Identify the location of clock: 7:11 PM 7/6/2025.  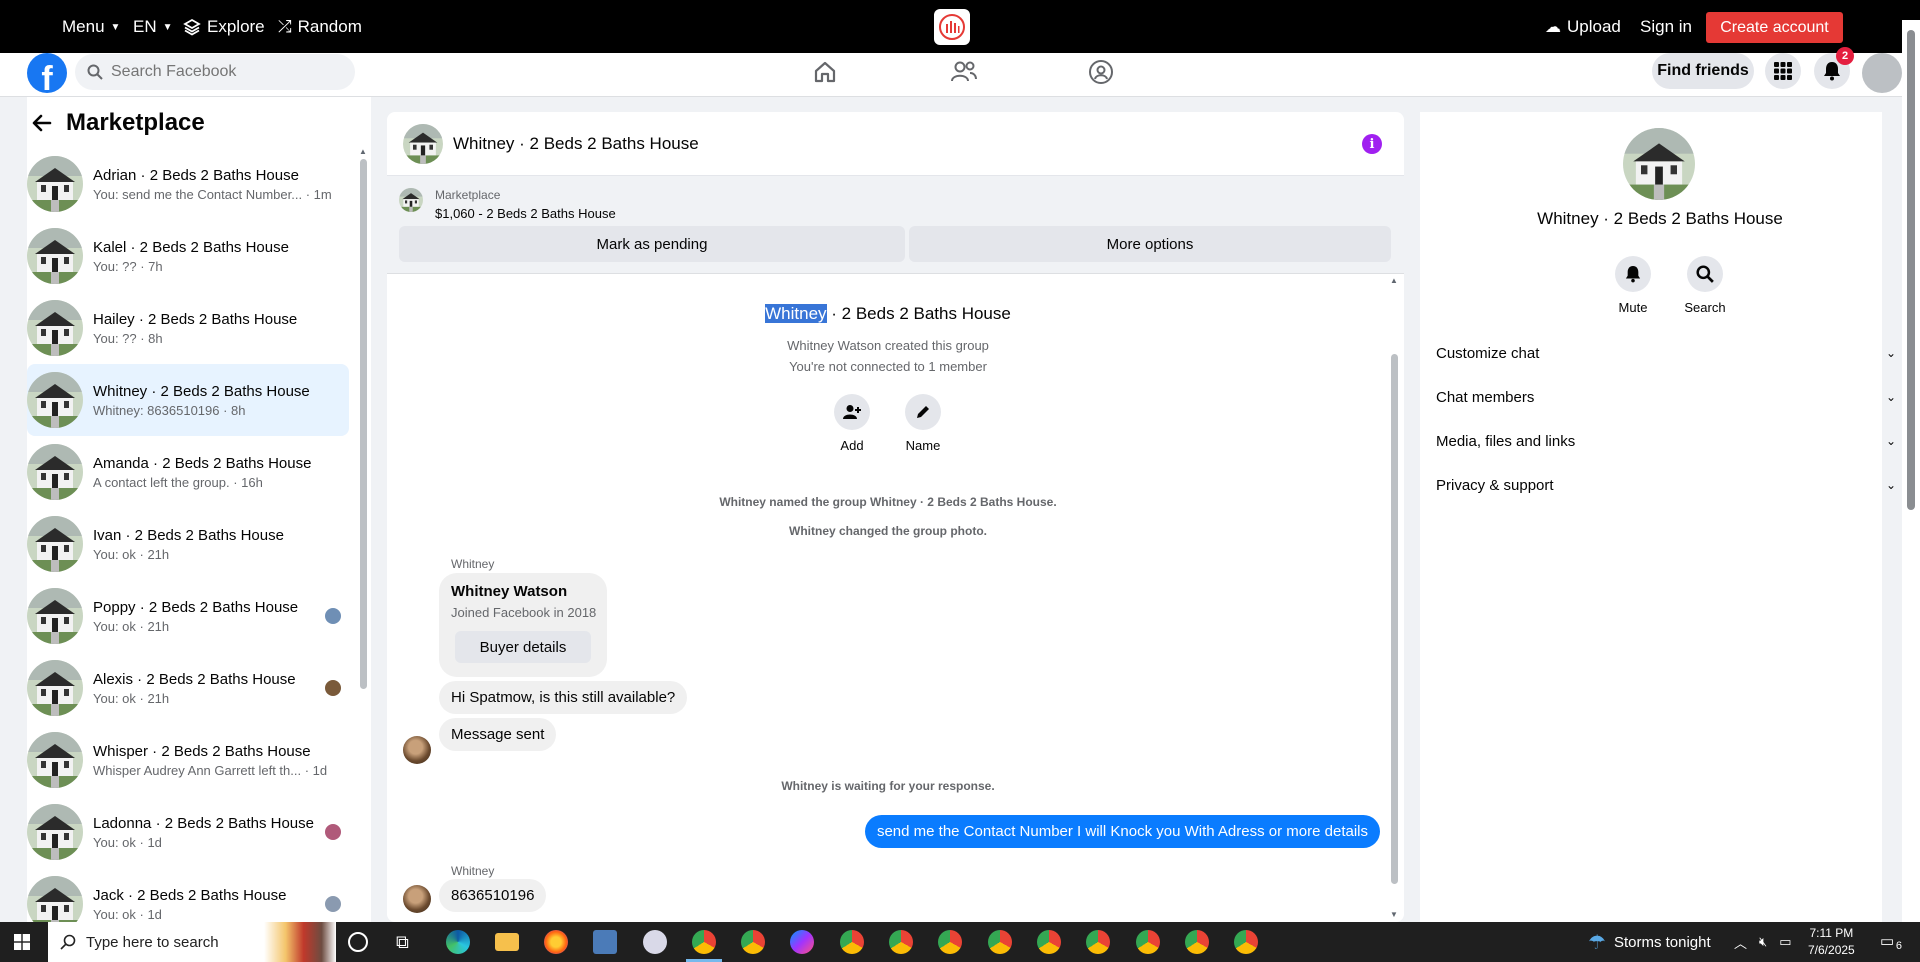
(1831, 942).